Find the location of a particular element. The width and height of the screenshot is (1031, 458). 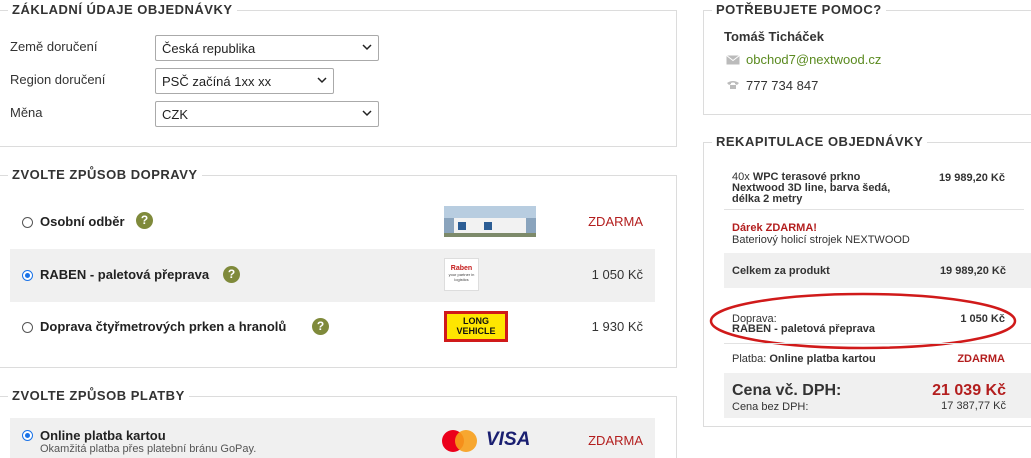

shipping-price: 1 050 Kč is located at coordinates (617, 274).